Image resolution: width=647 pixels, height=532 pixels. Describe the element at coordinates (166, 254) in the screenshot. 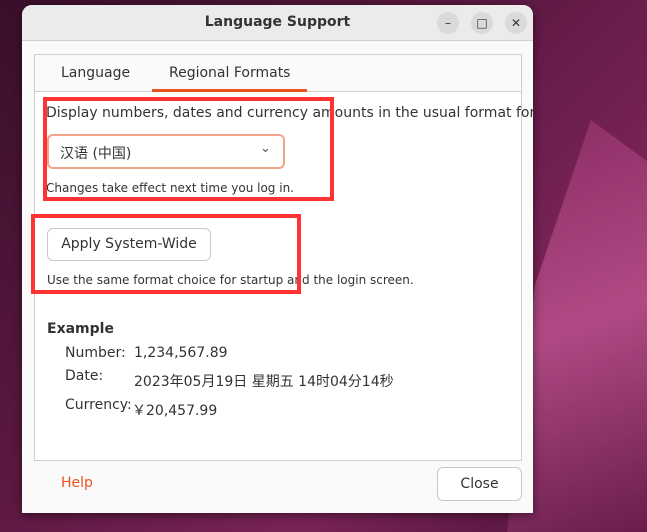

I see `annotation-box-apply` at that location.